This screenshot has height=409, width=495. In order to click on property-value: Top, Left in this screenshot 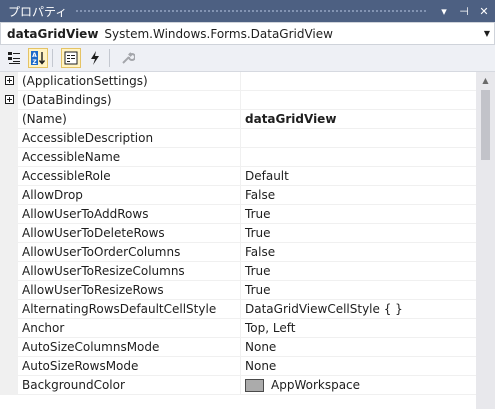, I will do `click(358, 328)`.